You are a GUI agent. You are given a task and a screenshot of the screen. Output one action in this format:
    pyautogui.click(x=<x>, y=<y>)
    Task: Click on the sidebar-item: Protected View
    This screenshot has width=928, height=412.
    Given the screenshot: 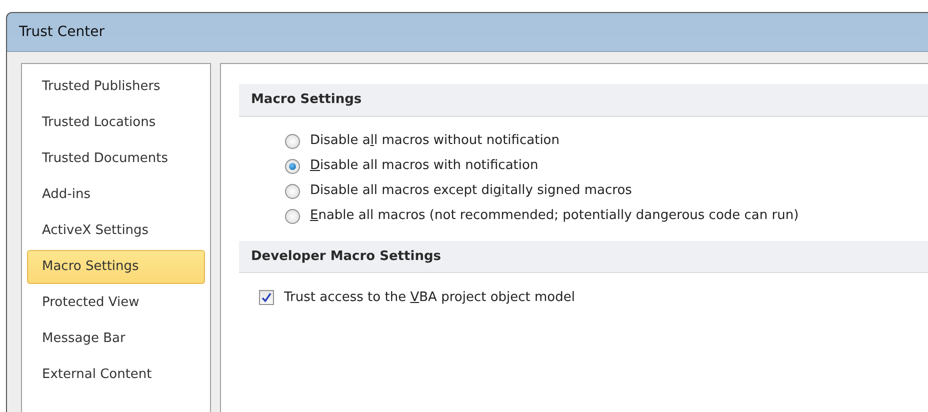 What is the action you would take?
    pyautogui.click(x=116, y=303)
    